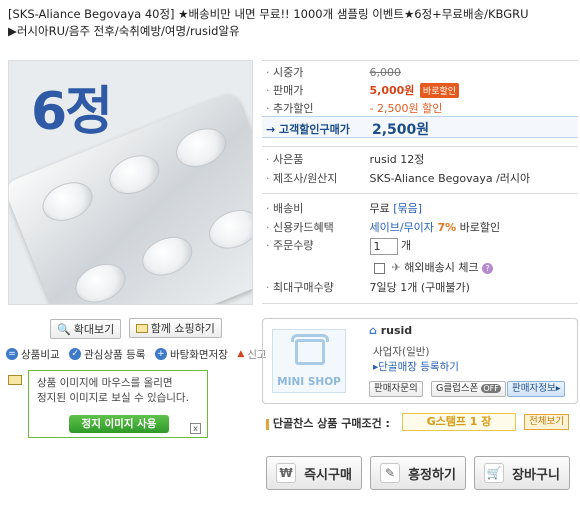  Describe the element at coordinates (536, 389) in the screenshot. I see `seller-info-button: 판매자정보▸` at that location.